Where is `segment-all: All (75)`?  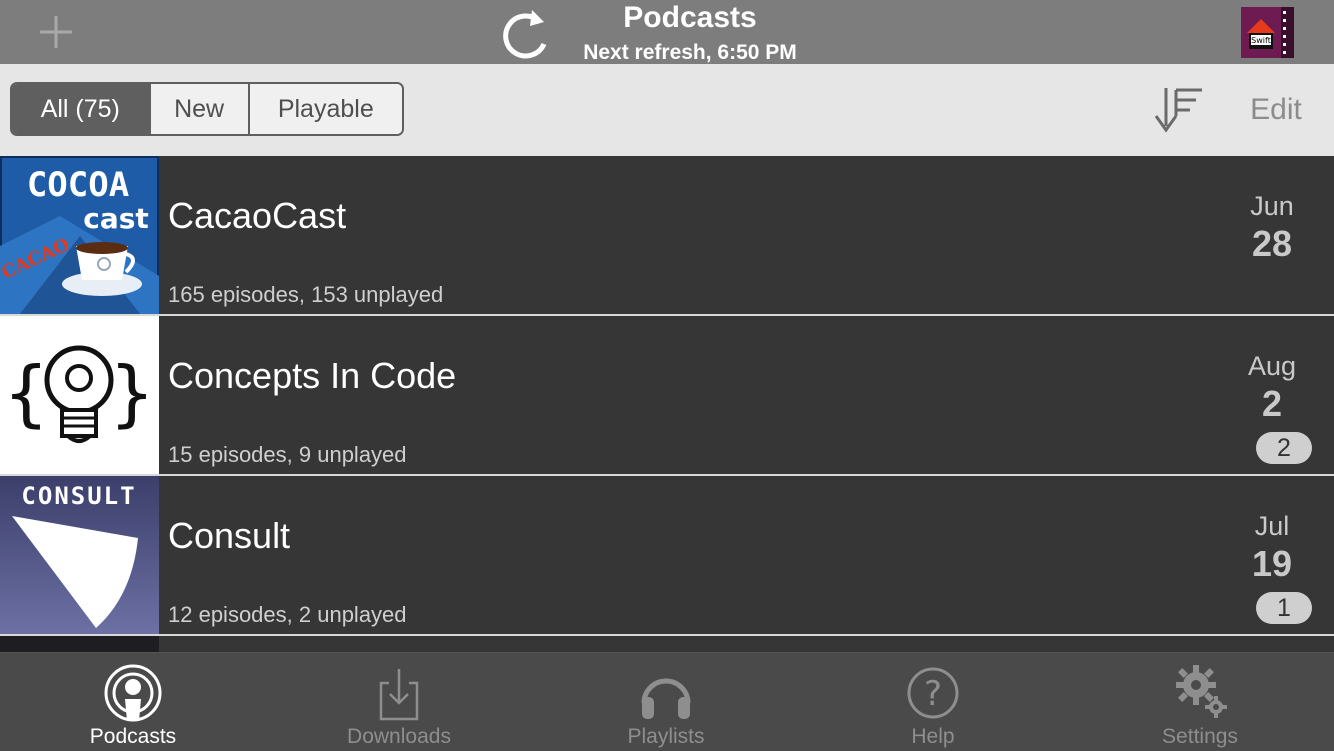
segment-all: All (75) is located at coordinates (80, 109).